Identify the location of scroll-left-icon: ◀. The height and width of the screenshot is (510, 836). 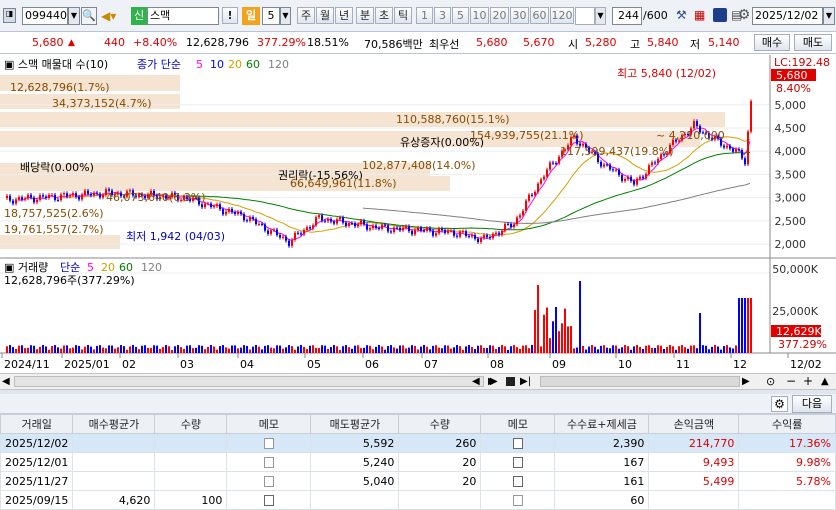
(6, 381).